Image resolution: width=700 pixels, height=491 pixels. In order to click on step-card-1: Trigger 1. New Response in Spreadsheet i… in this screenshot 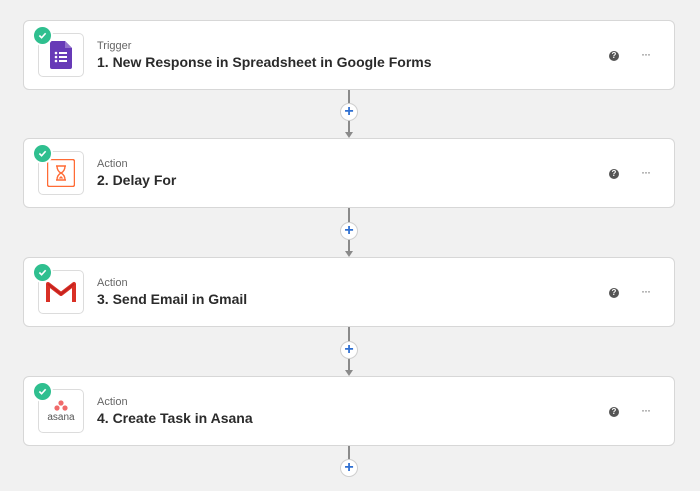, I will do `click(349, 55)`.